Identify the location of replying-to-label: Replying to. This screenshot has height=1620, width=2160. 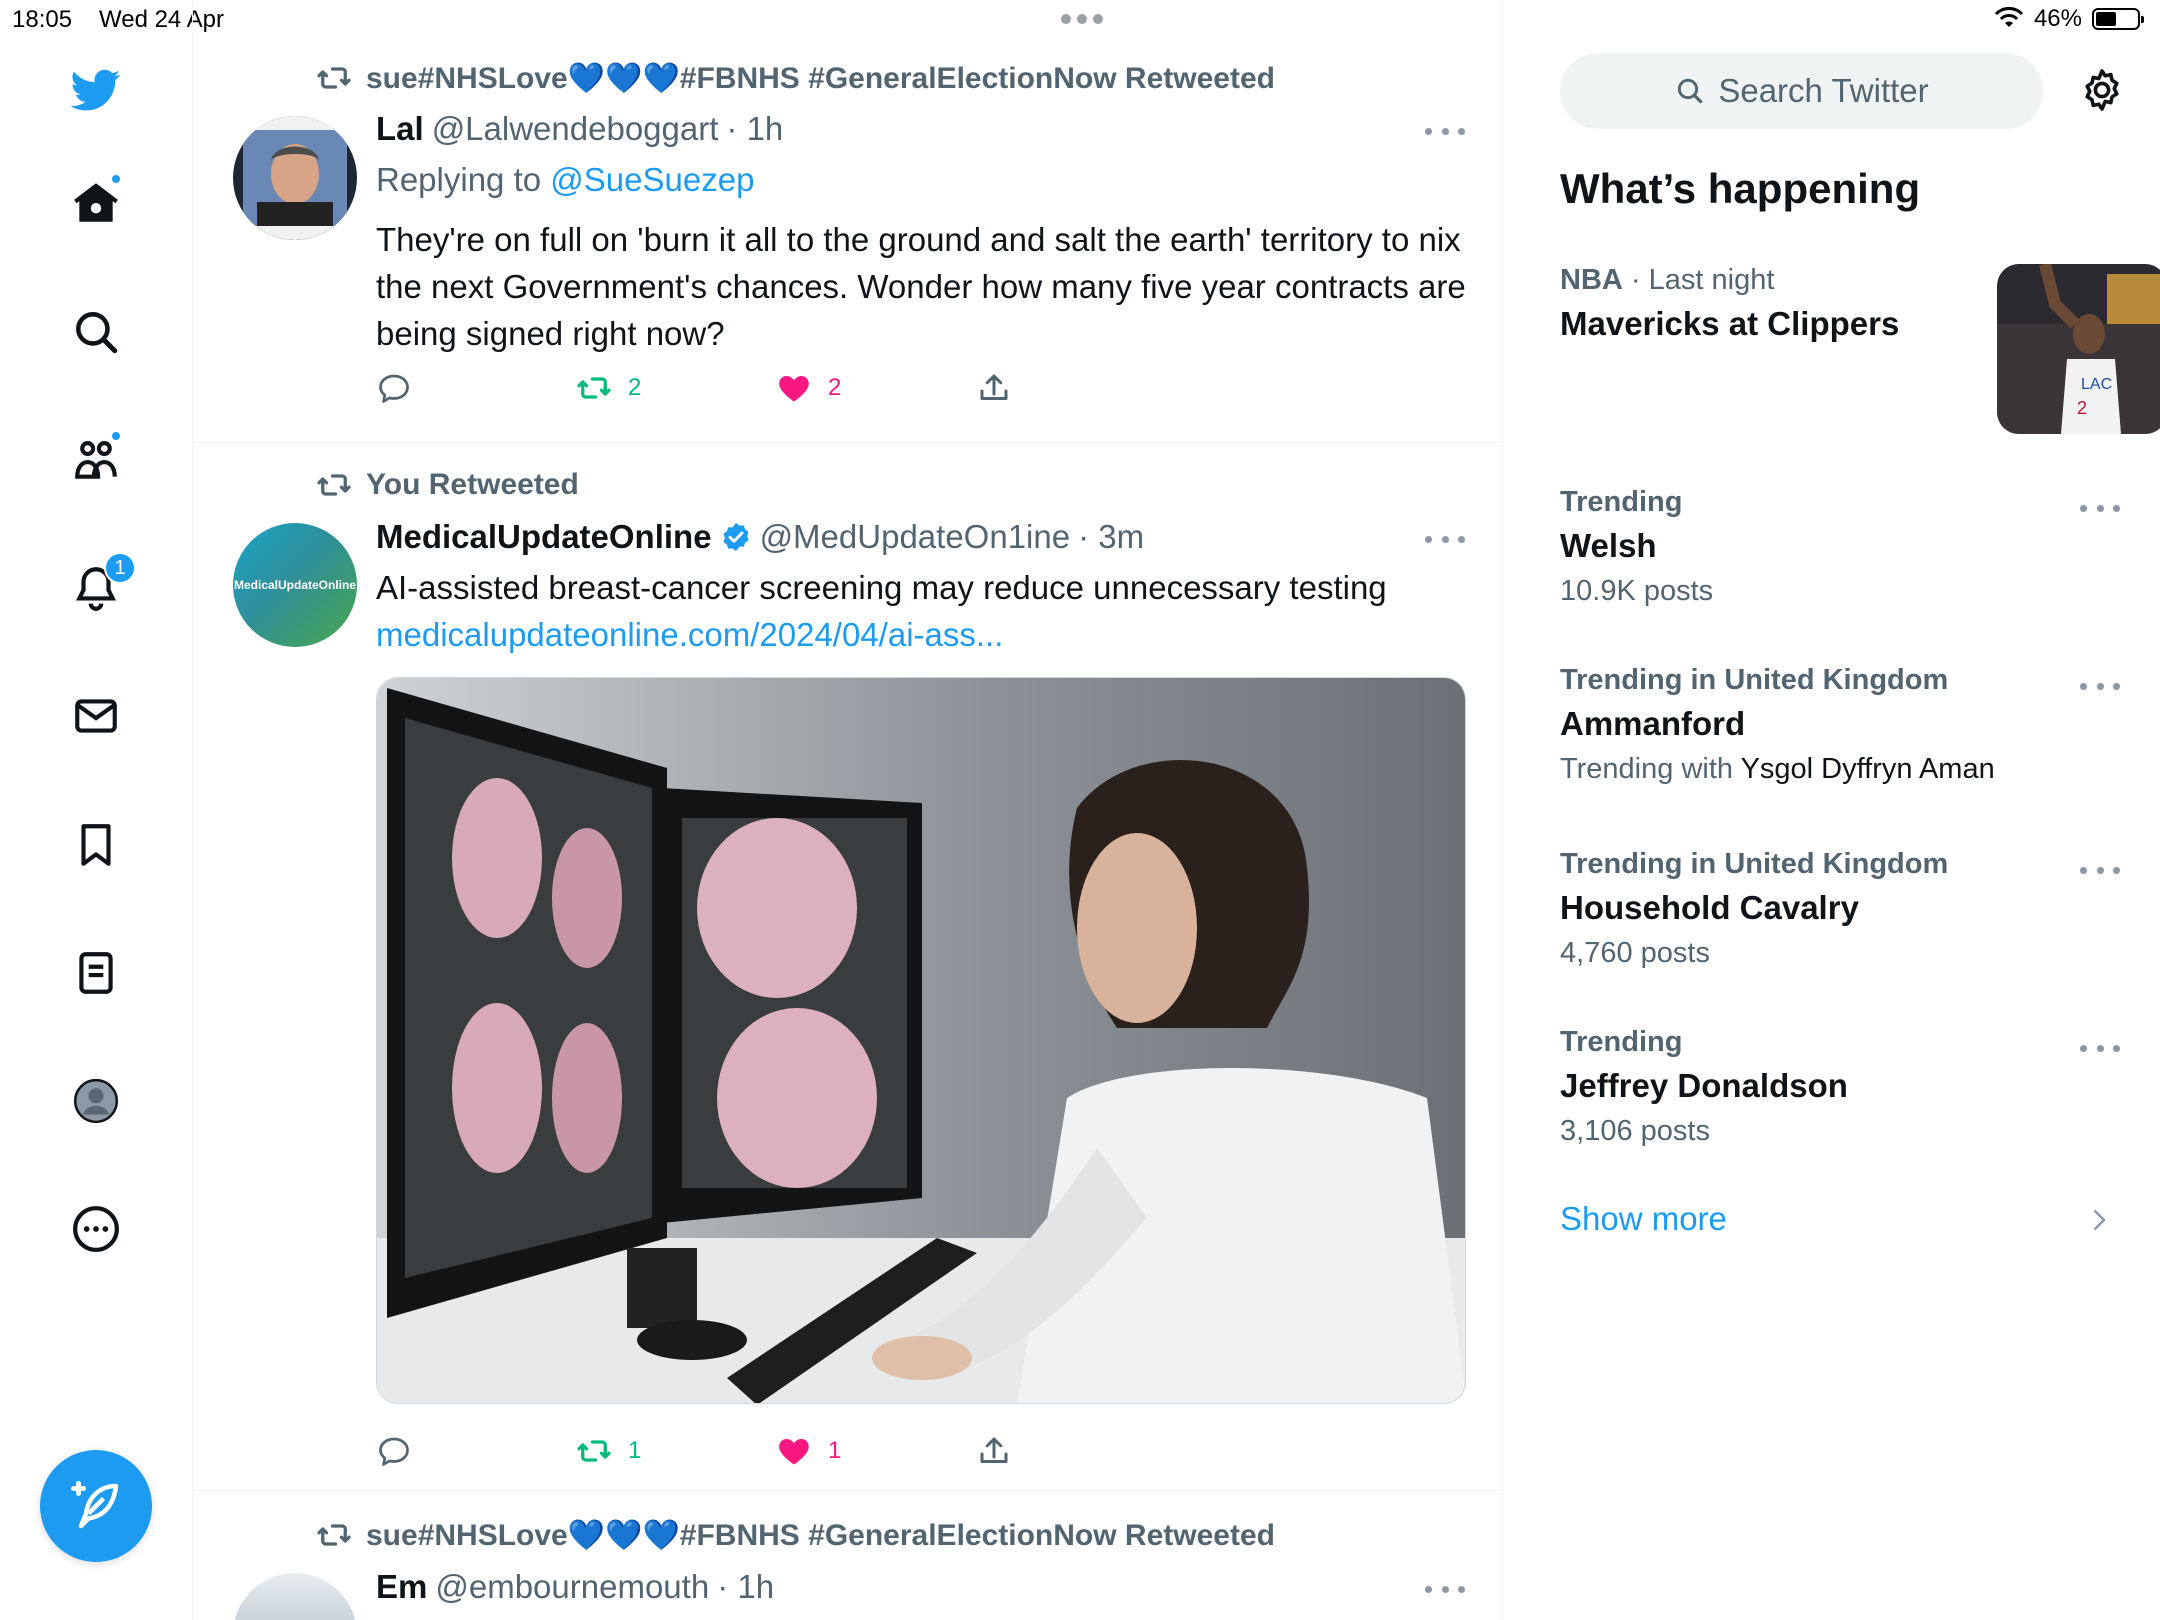
(459, 179).